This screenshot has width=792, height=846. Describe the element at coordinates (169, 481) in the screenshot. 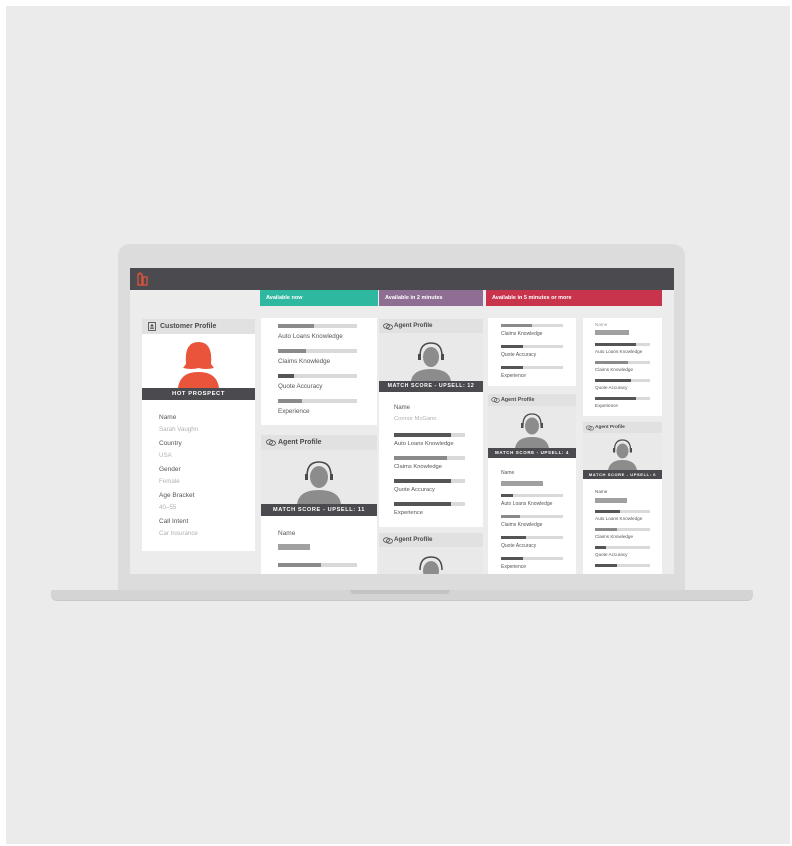

I see `field-value: Female` at that location.